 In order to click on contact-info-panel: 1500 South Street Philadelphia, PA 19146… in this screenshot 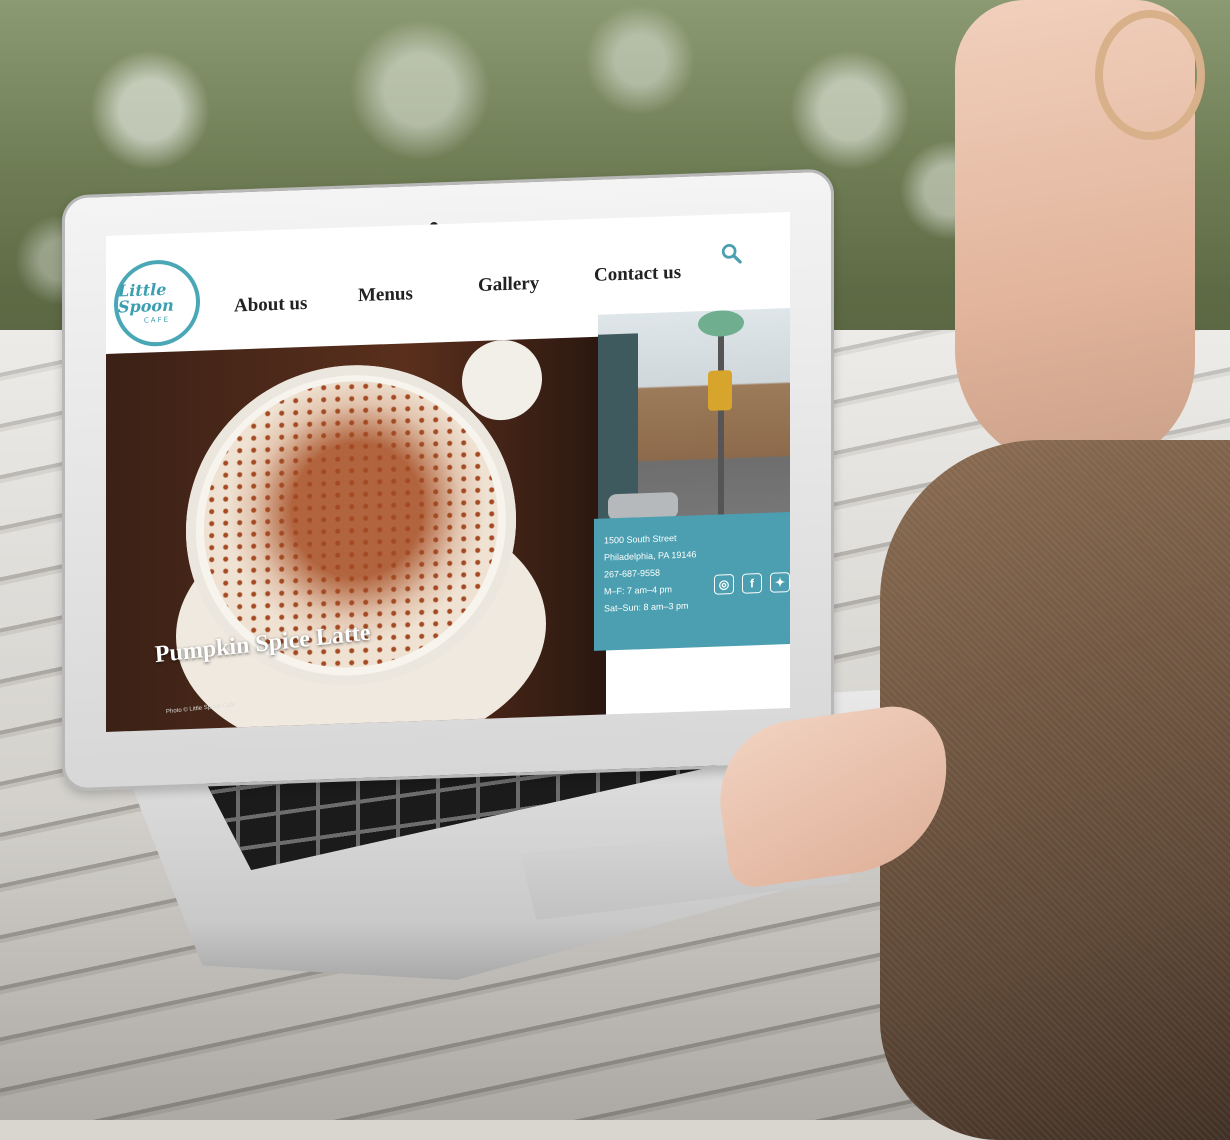, I will do `click(692, 581)`.